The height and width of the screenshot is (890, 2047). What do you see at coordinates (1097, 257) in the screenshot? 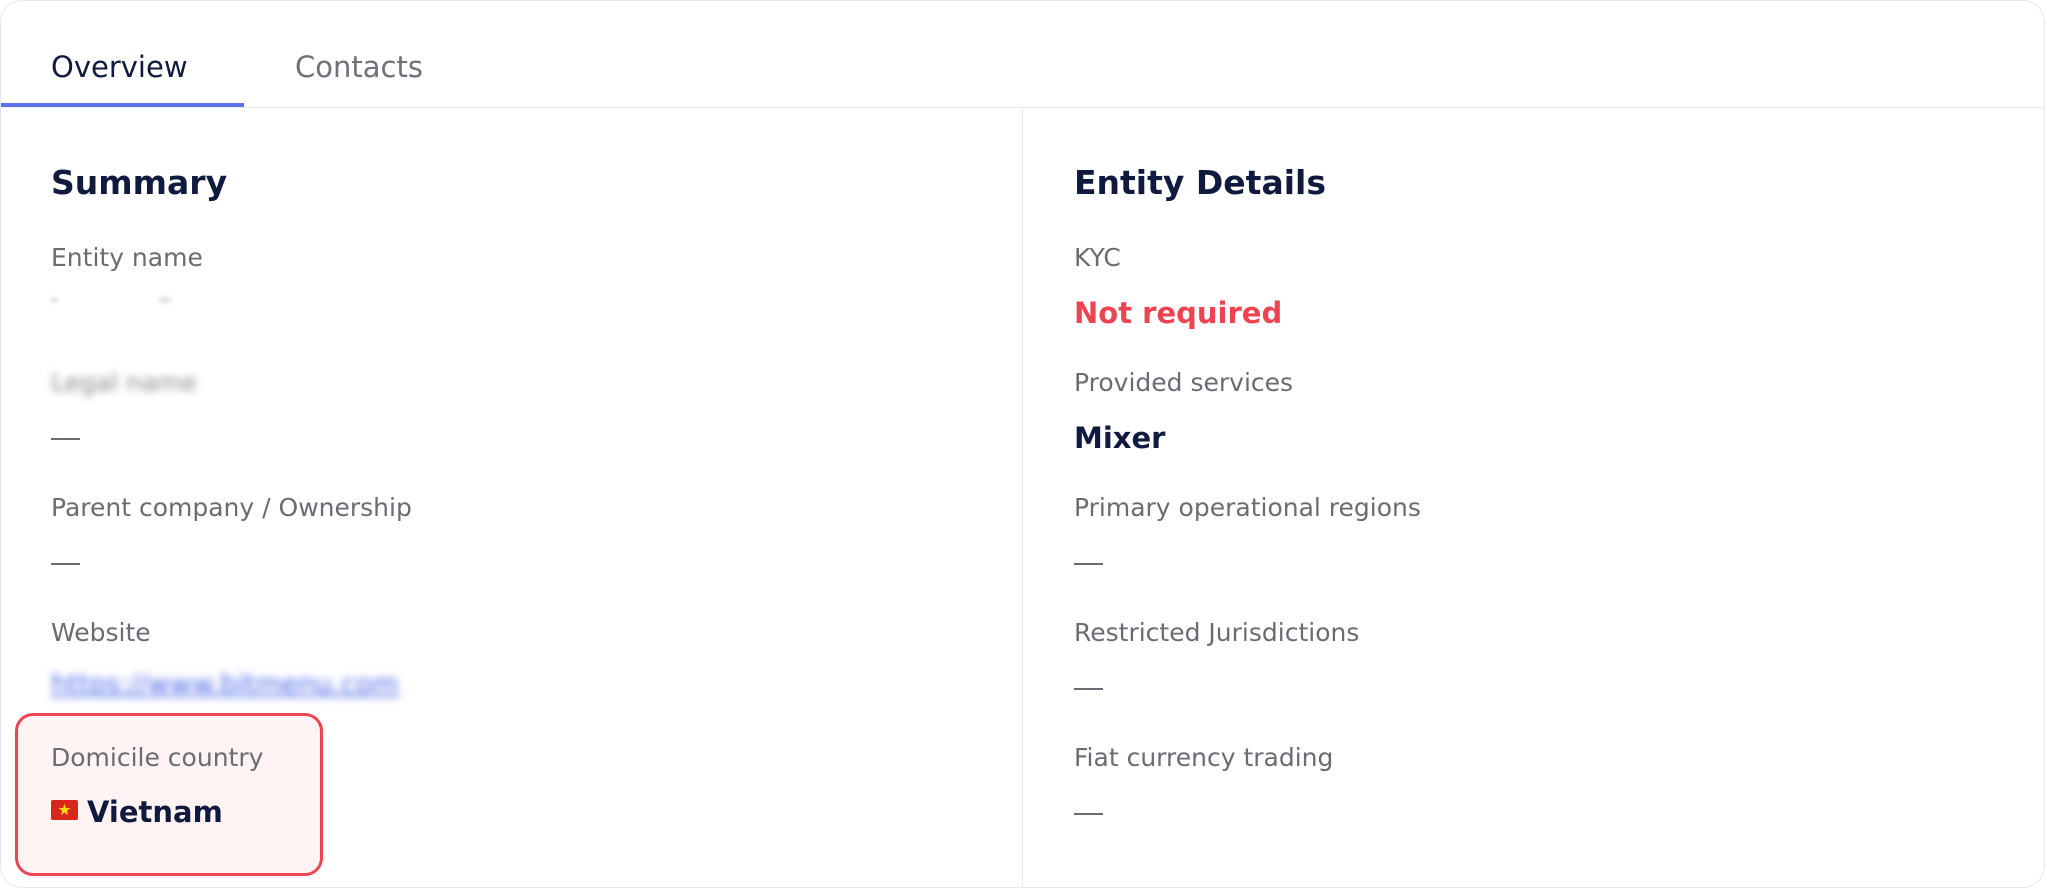
I see `kyc-label: KYC` at bounding box center [1097, 257].